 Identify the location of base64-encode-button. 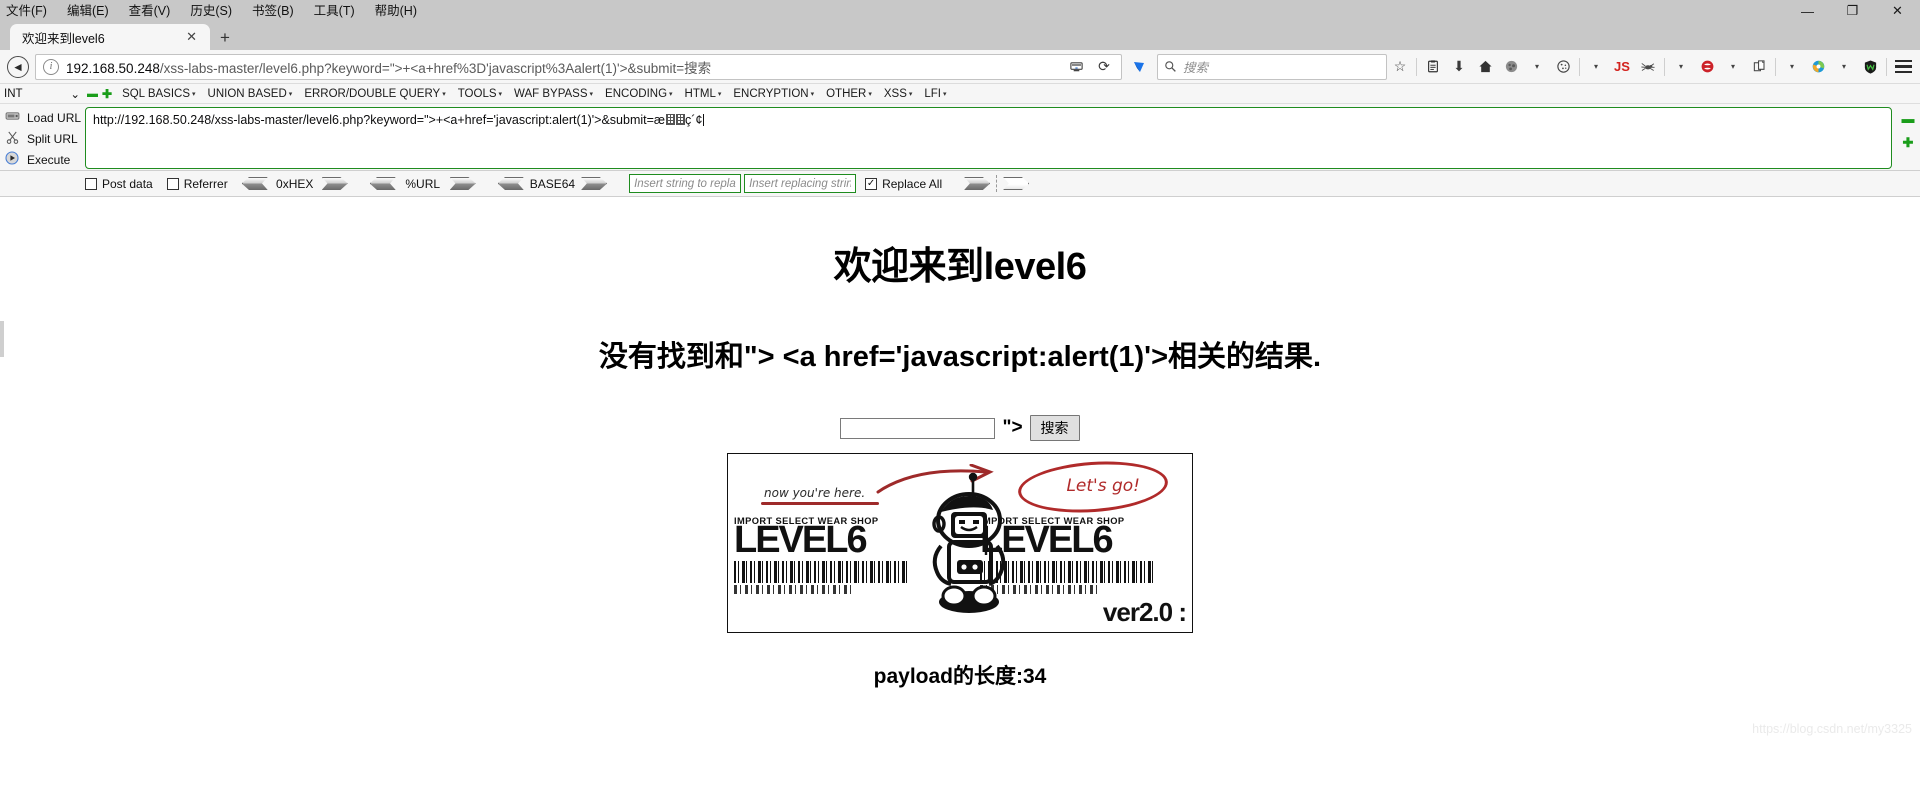
(594, 183).